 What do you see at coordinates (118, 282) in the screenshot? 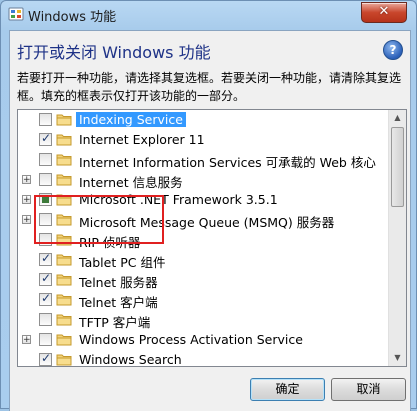
I see `feature-label: Telnet 服务器` at bounding box center [118, 282].